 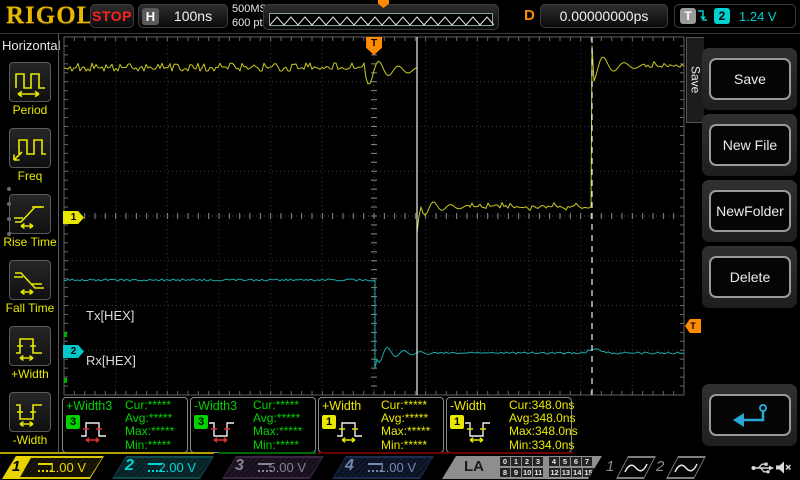 What do you see at coordinates (565, 461) in the screenshot?
I see `la-digit: 5` at bounding box center [565, 461].